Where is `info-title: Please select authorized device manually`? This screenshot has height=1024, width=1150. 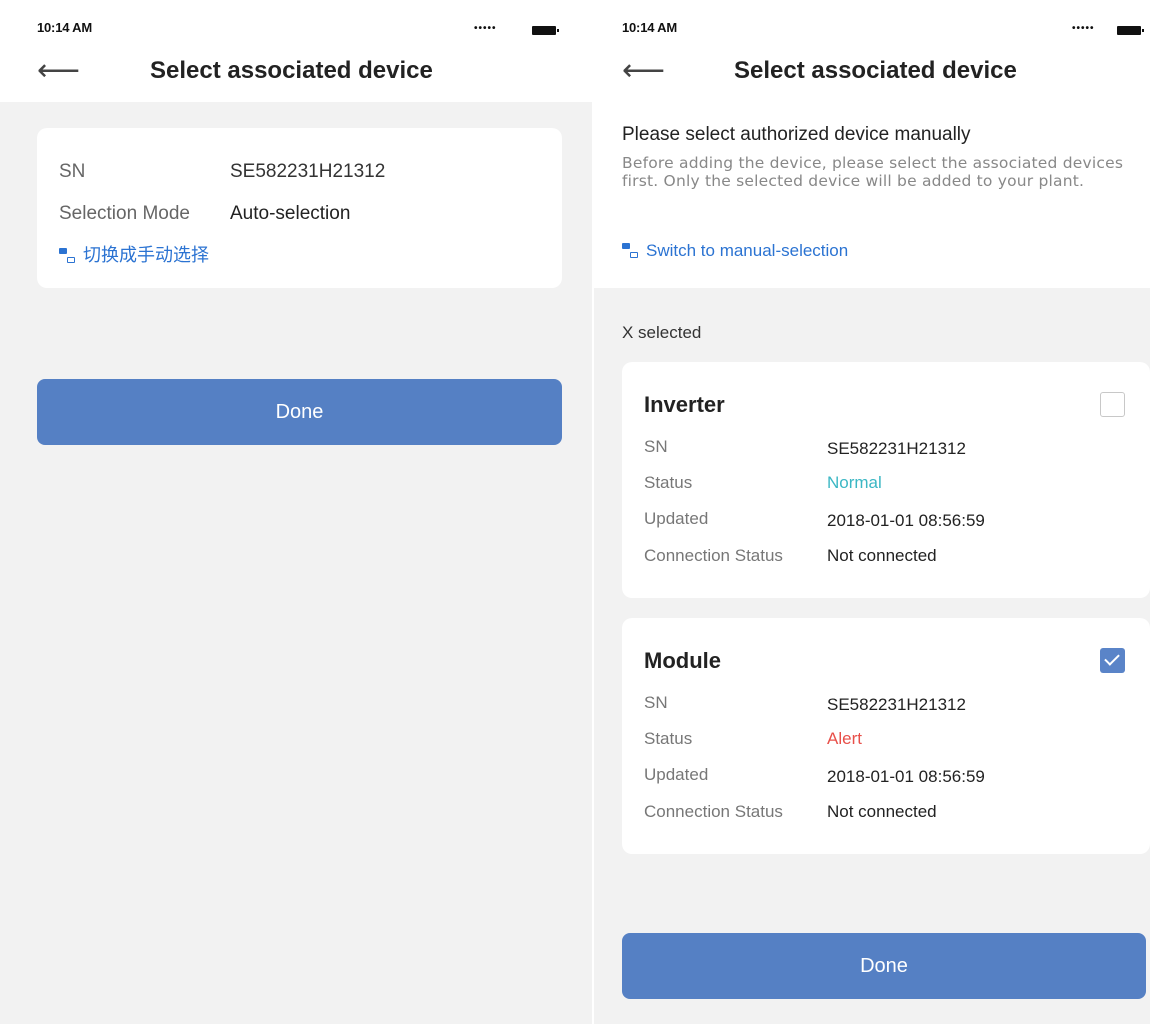 info-title: Please select authorized device manually is located at coordinates (796, 134).